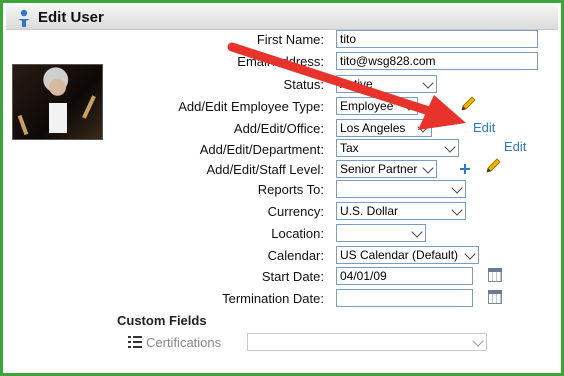  I want to click on department-select: Tax, so click(397, 148).